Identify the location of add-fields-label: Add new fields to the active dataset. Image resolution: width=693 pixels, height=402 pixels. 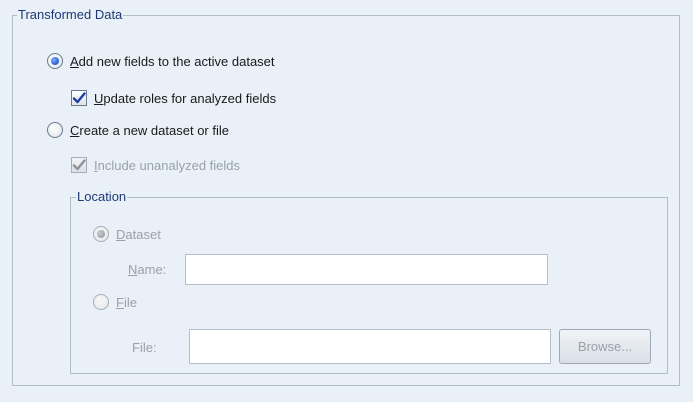
(172, 61).